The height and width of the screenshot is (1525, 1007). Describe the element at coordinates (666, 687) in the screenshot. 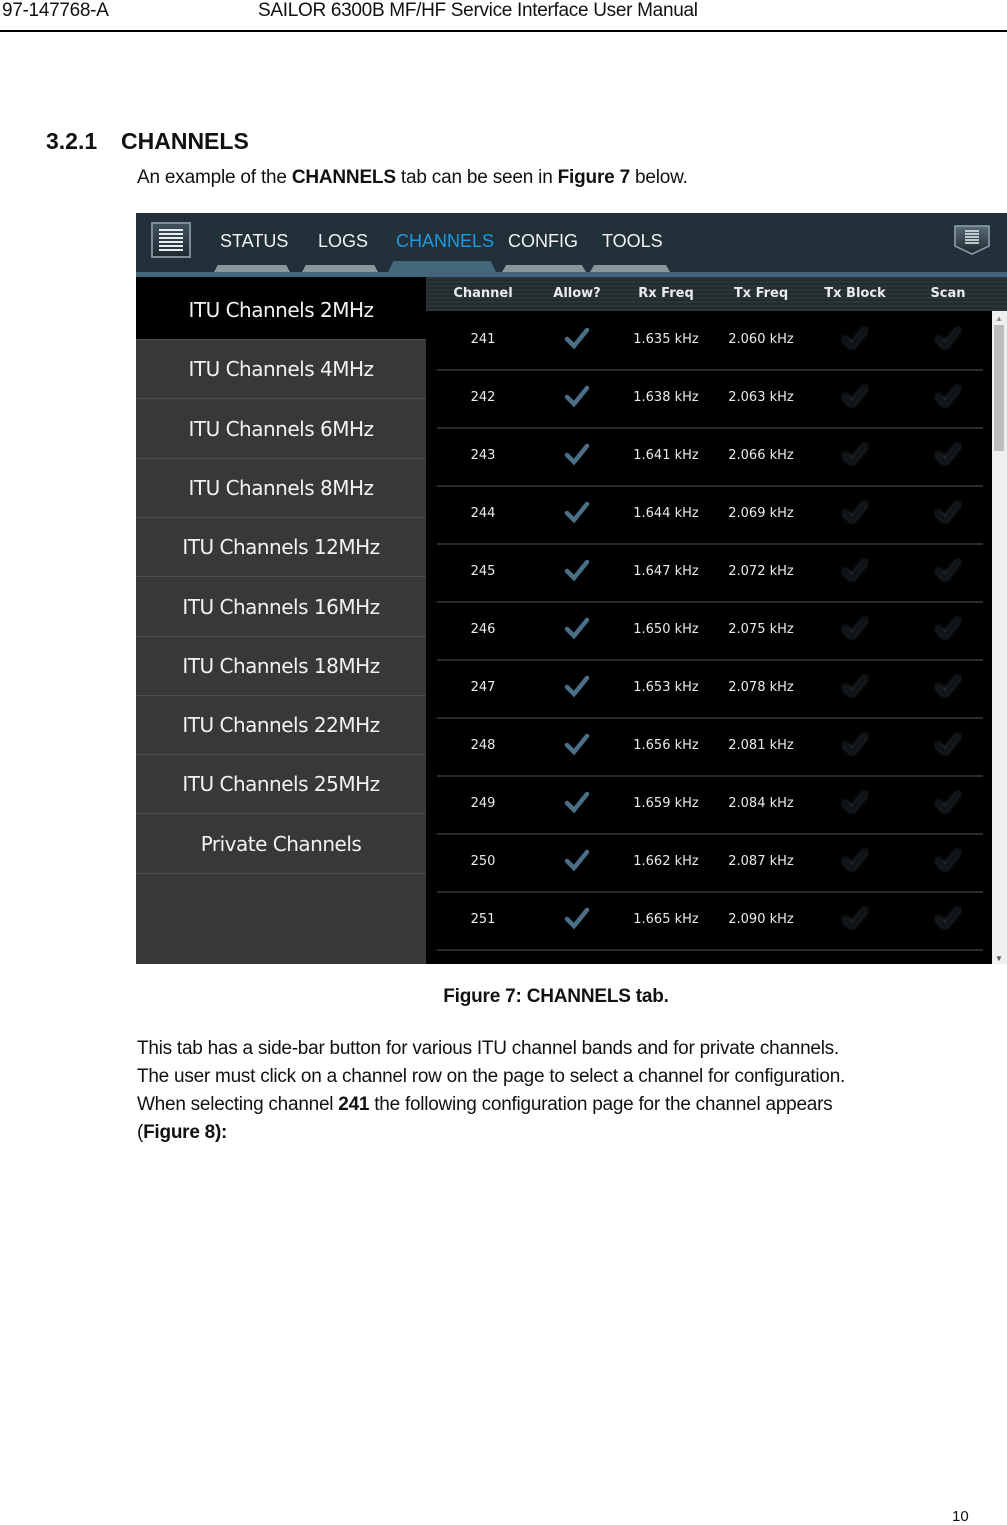

I see `rx-freq: 1.653 kHz` at that location.